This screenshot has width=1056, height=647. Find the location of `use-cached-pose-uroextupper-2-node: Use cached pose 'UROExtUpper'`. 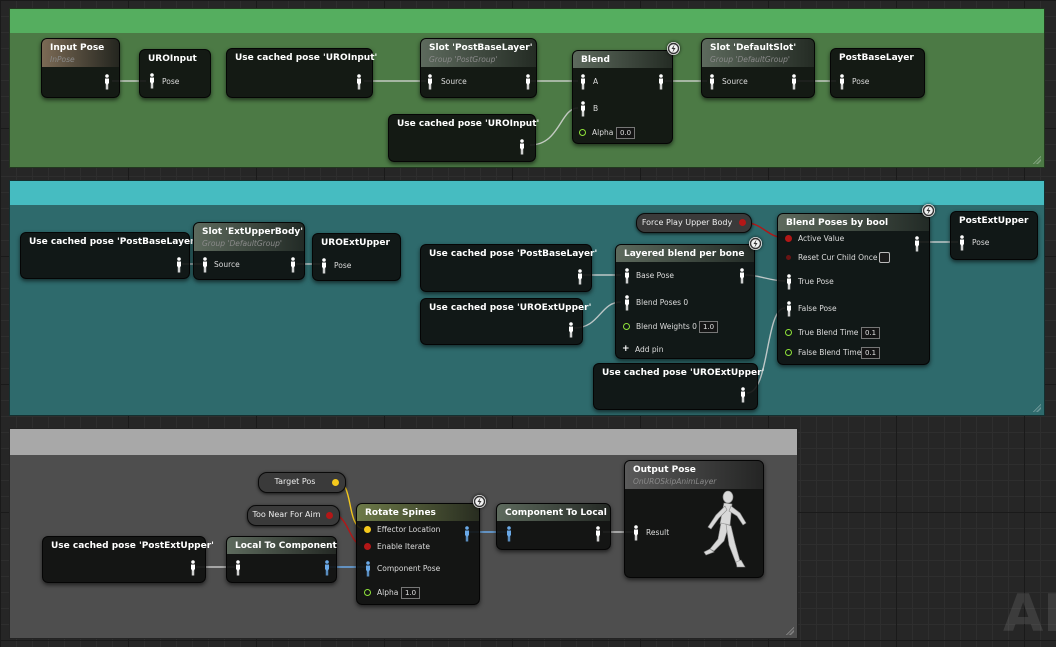

use-cached-pose-uroextupper-2-node: Use cached pose 'UROExtUpper' is located at coordinates (679, 386).